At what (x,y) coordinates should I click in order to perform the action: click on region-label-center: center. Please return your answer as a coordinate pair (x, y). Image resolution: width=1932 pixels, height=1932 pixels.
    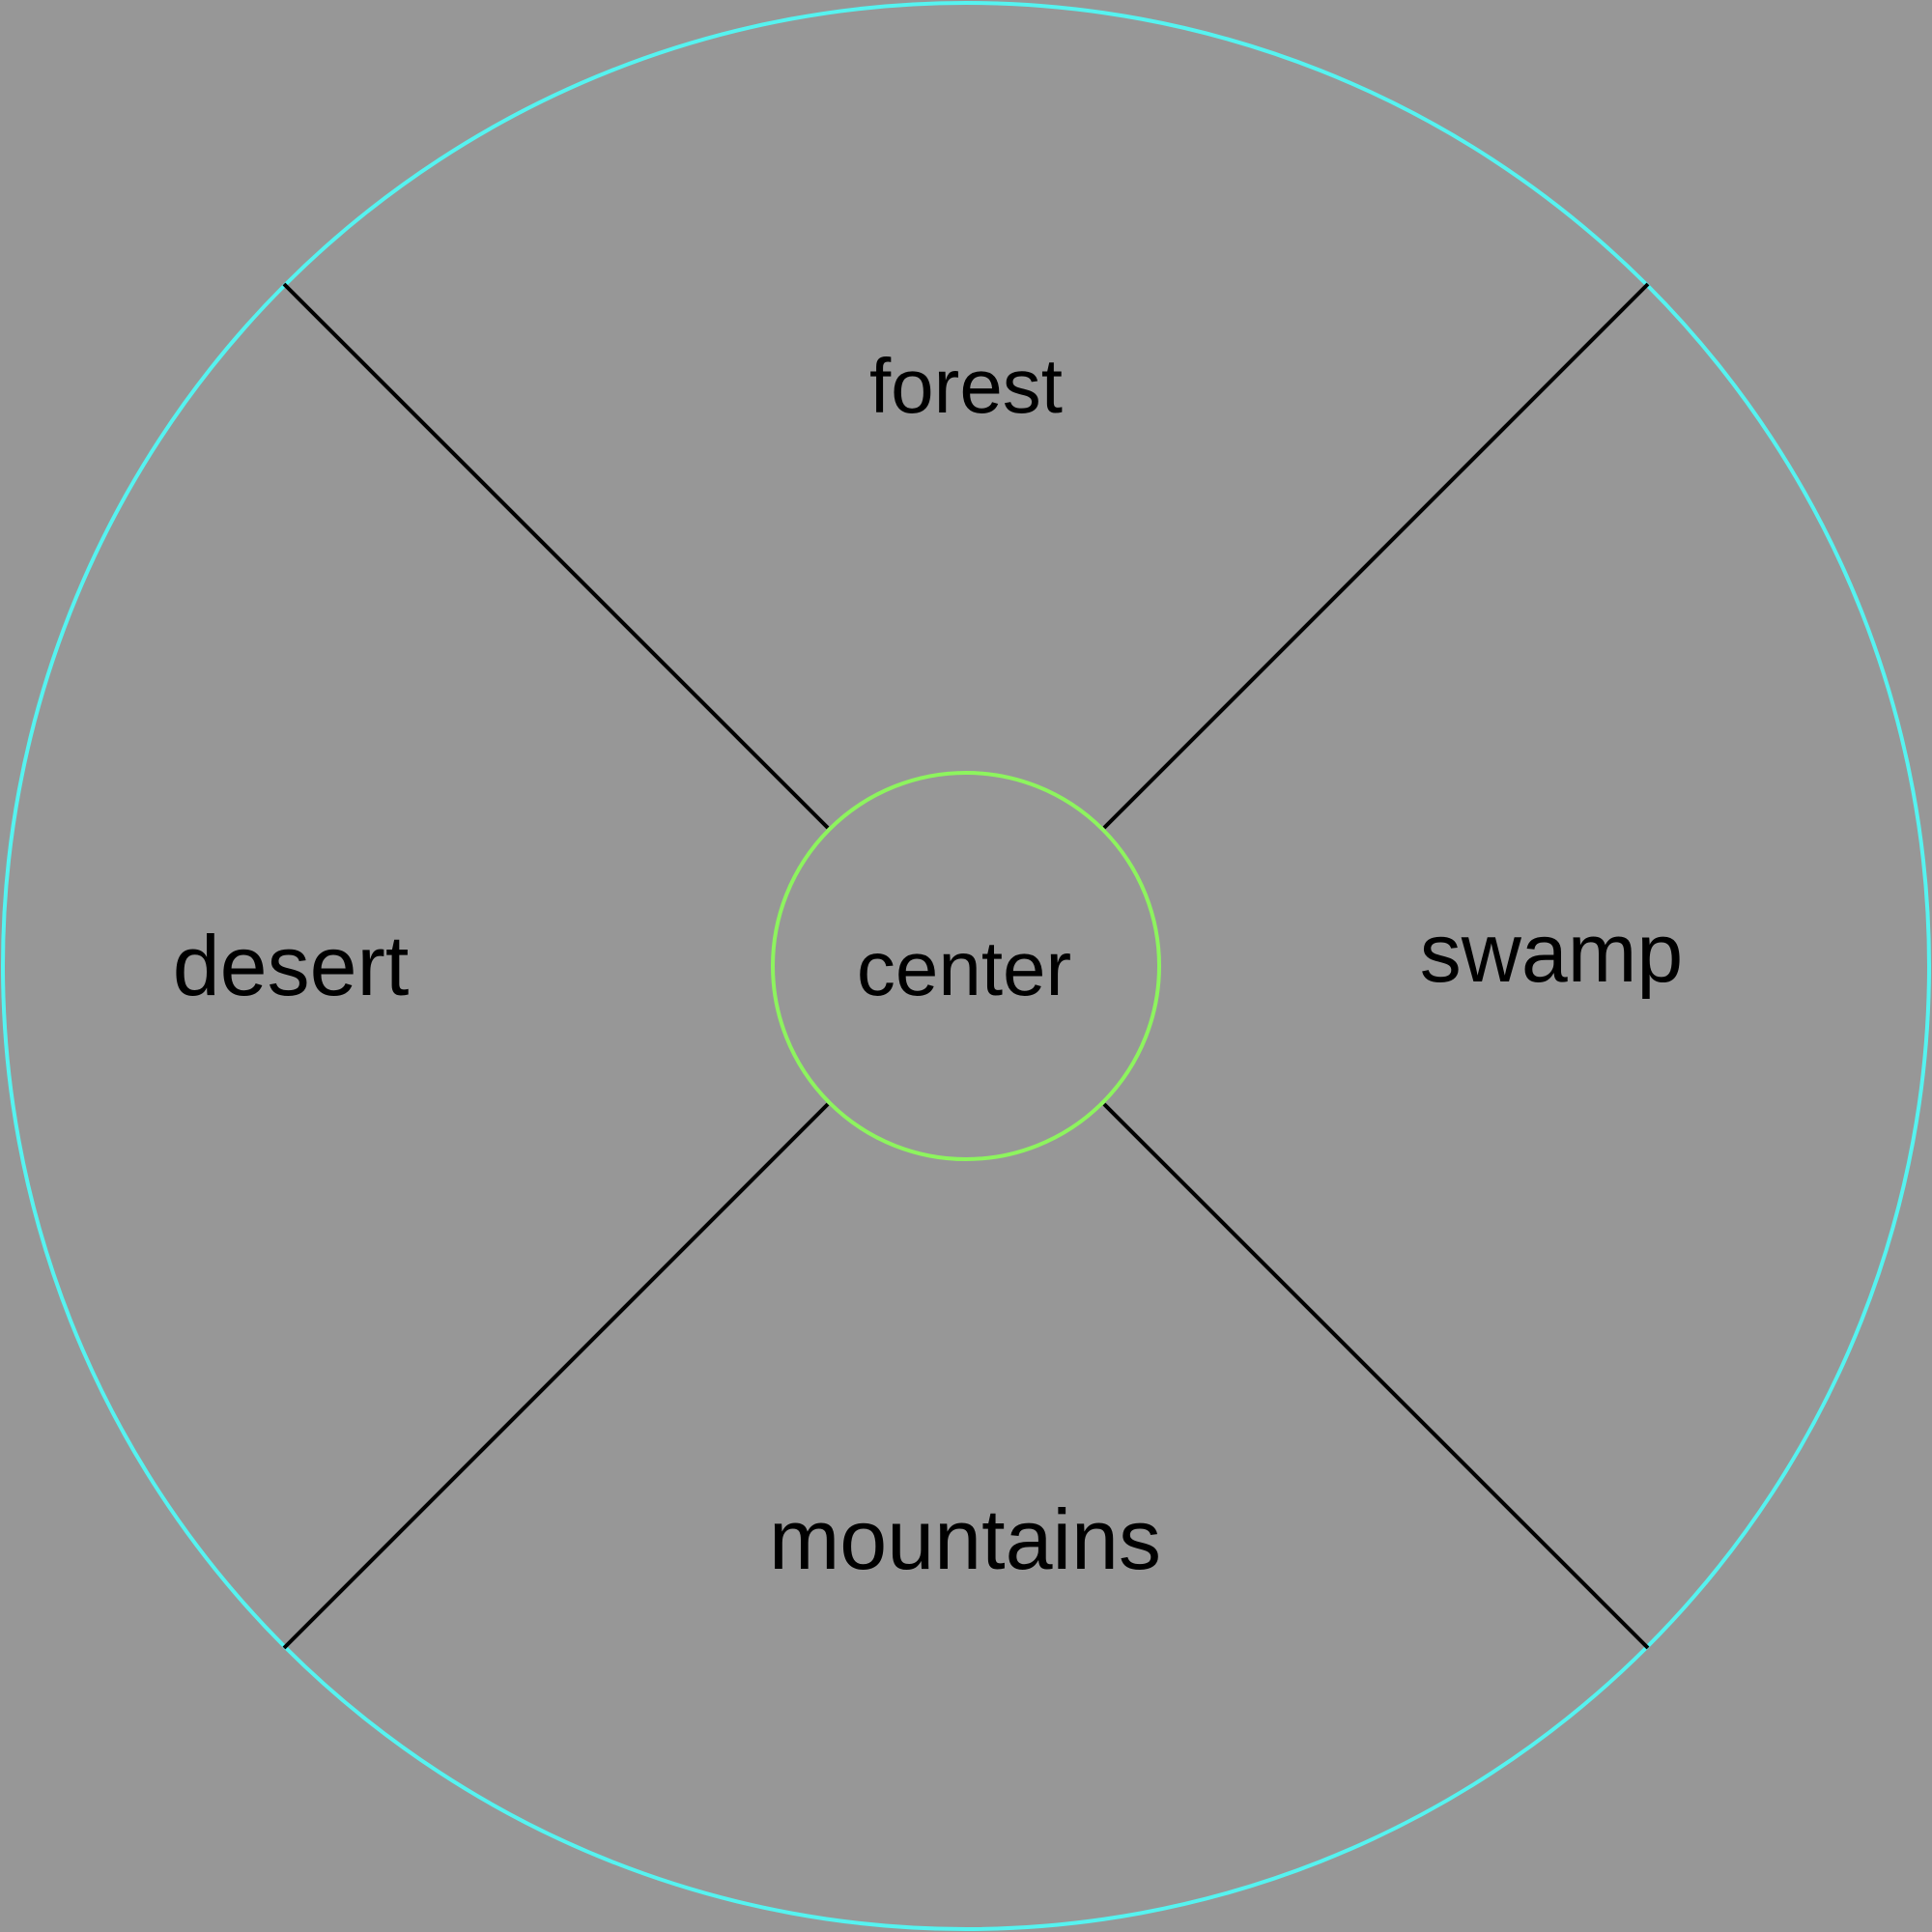
    Looking at the image, I should click on (964, 968).